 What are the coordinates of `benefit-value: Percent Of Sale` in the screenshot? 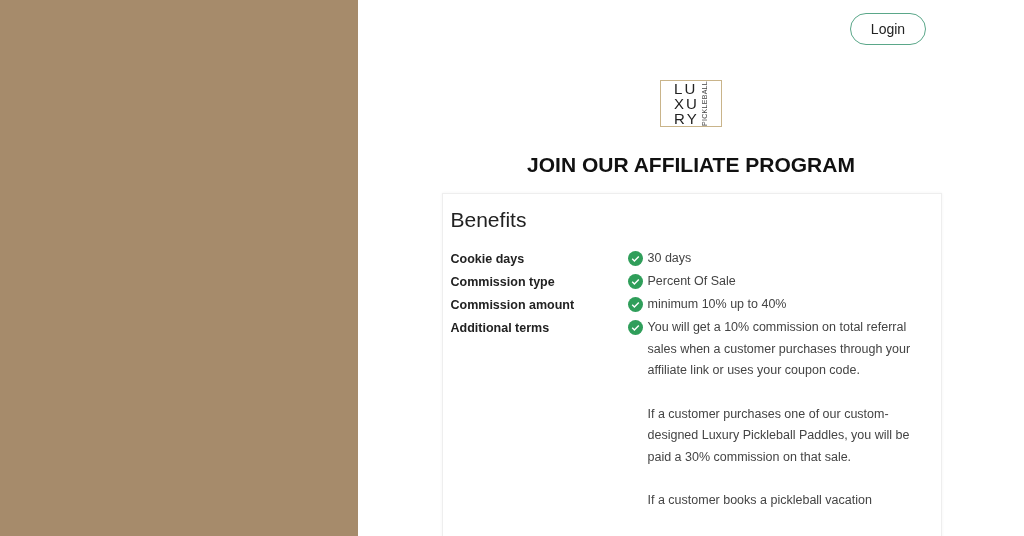 It's located at (692, 282).